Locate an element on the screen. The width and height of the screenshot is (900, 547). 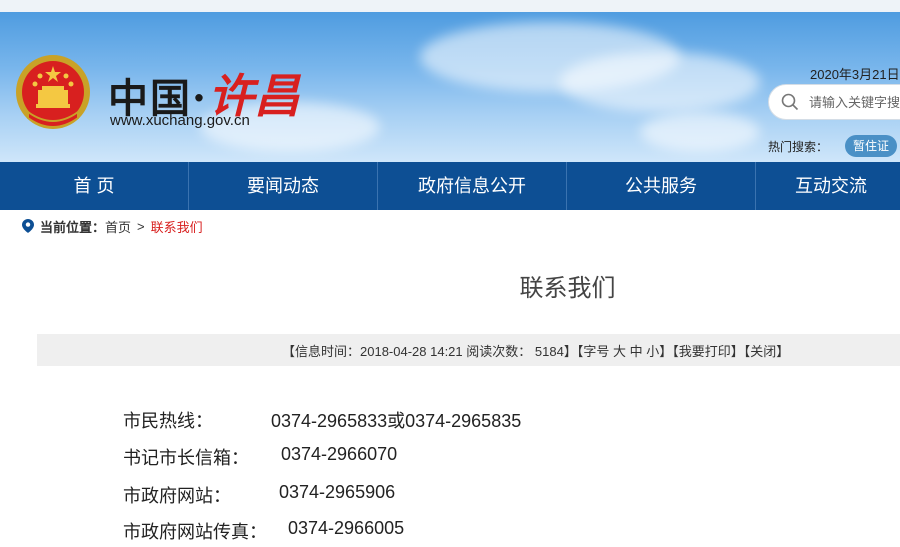
breadcrumb: 当前位置： 首页 > 联系我们 is located at coordinates (112, 226).